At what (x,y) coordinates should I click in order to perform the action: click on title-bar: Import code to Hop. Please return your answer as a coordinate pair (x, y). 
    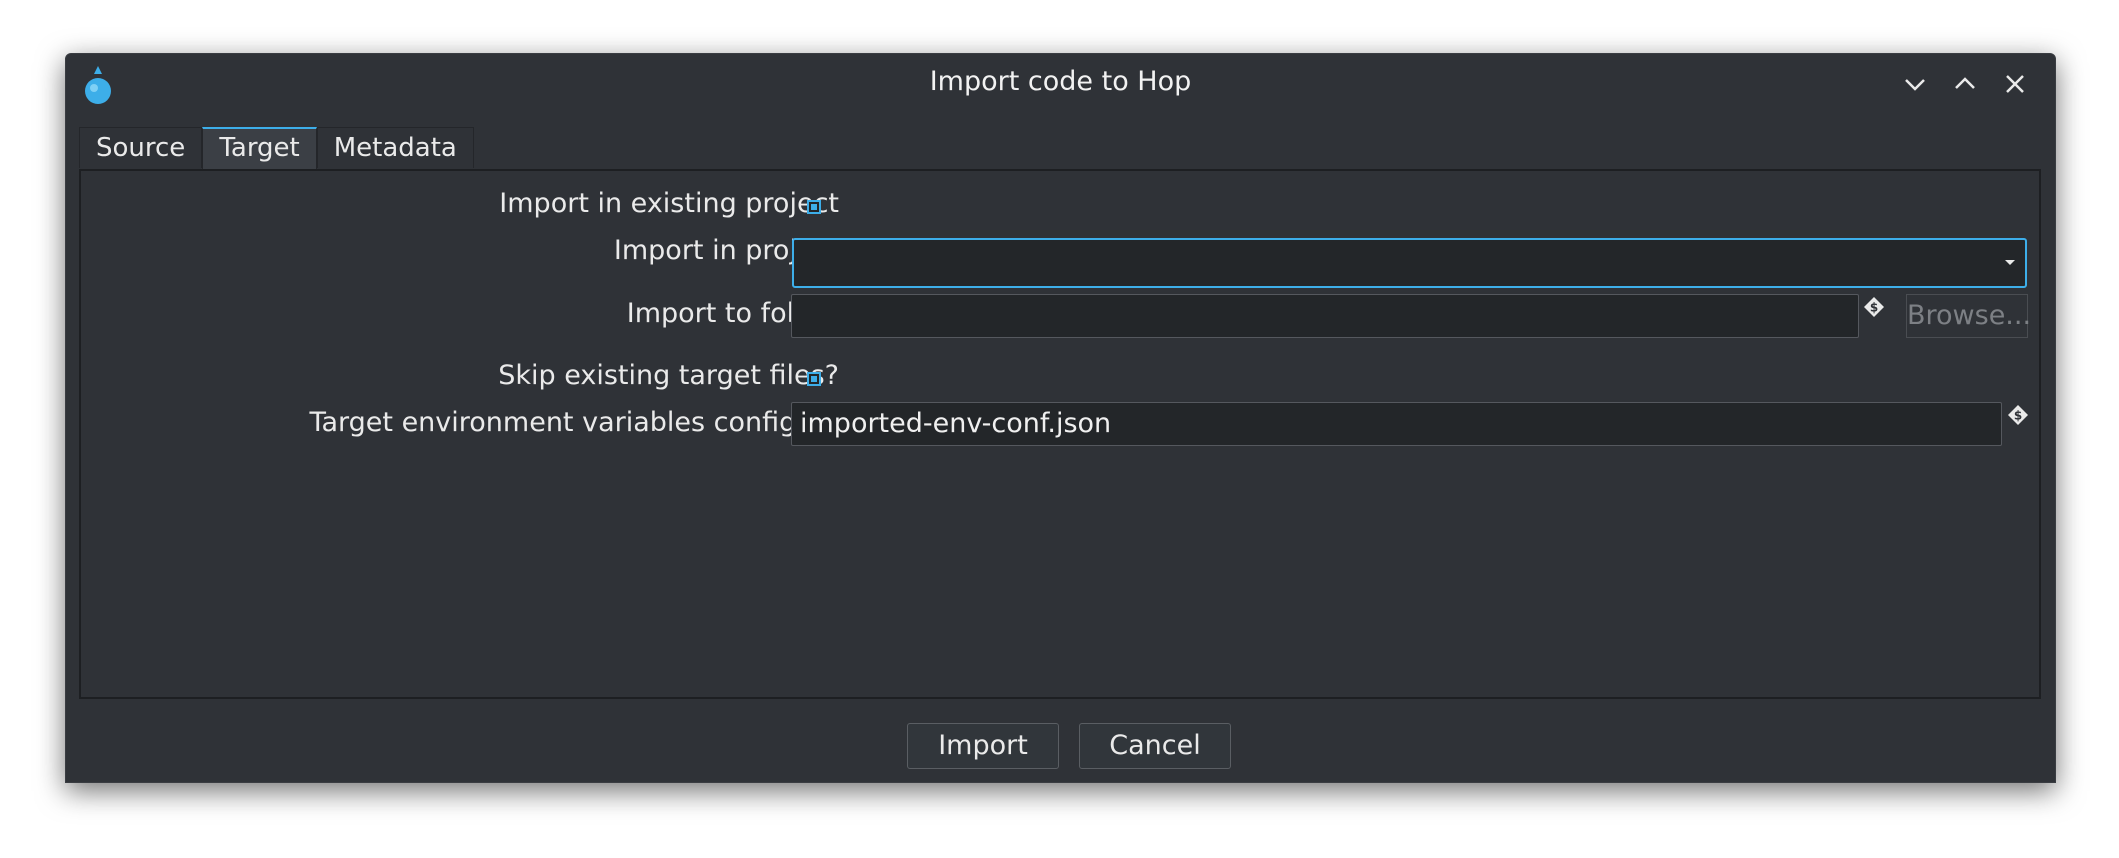
    Looking at the image, I should click on (1060, 84).